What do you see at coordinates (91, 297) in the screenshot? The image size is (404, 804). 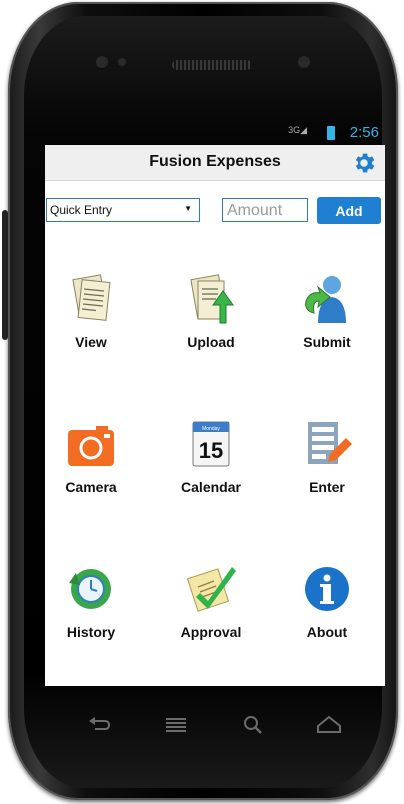 I see `receipts-icon` at bounding box center [91, 297].